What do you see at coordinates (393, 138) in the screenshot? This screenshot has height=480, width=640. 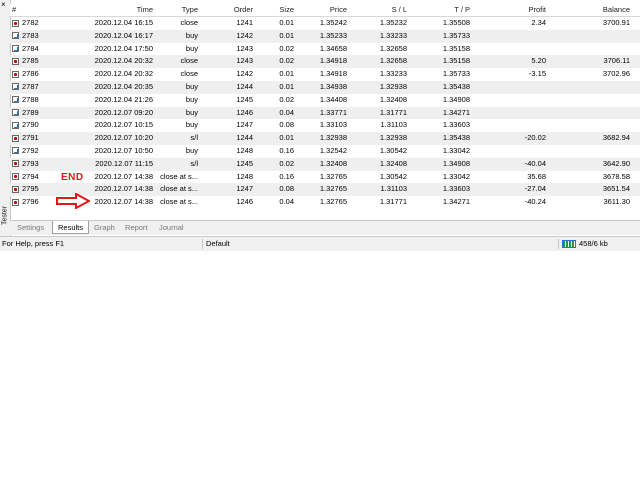 I see `cell-sl: 1.32938` at bounding box center [393, 138].